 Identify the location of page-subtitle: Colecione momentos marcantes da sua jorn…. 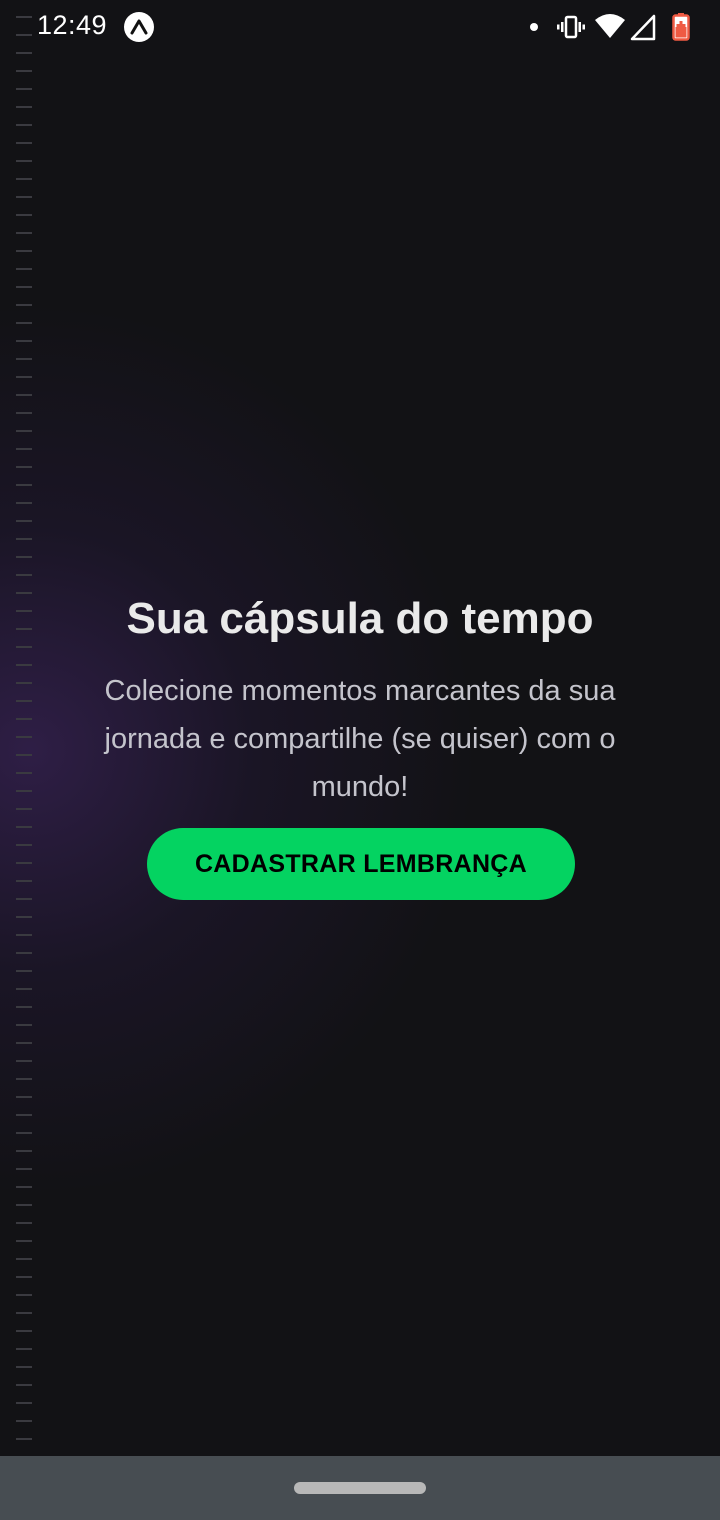
(360, 739).